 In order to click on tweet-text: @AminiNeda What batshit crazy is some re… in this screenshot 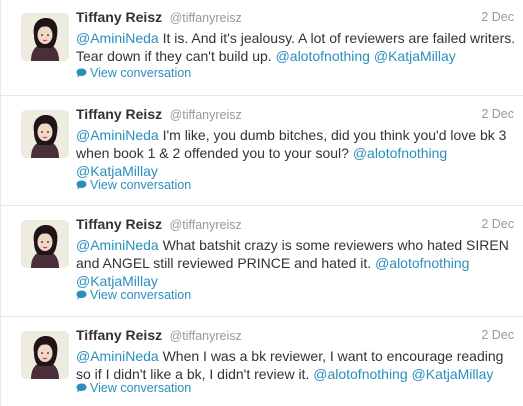, I will do `click(296, 263)`.